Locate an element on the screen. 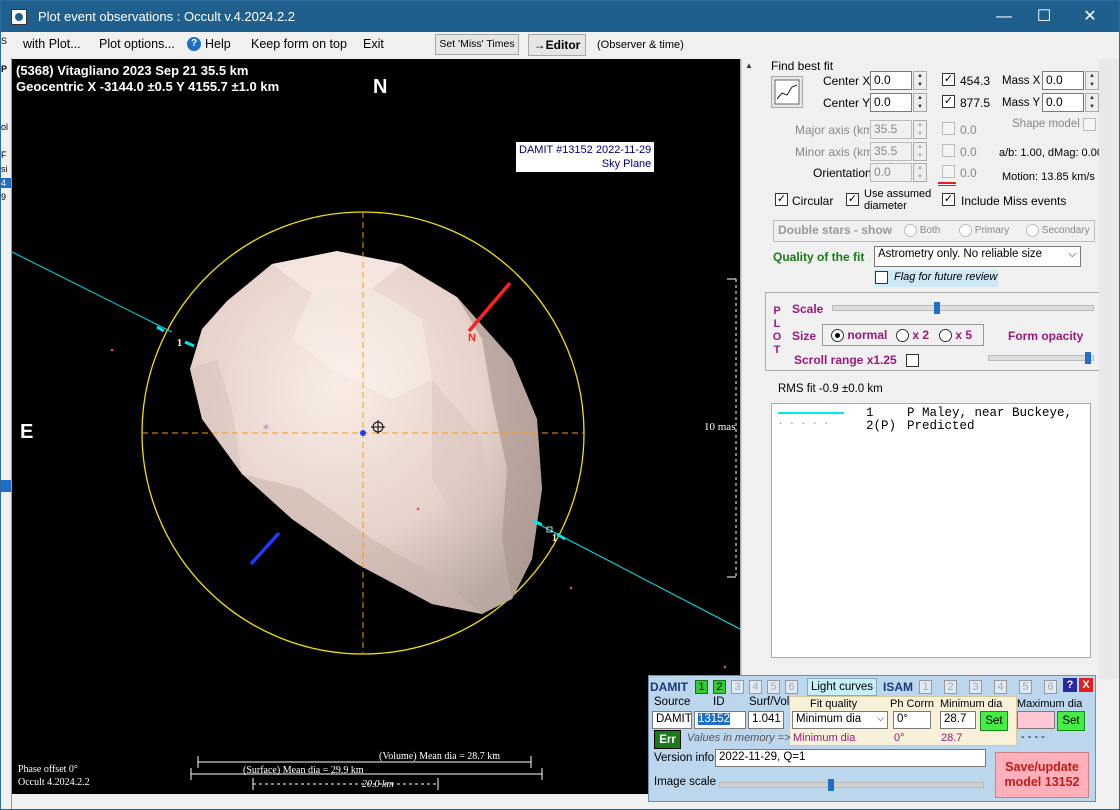 This screenshot has width=1120, height=810. center-x-input: 0.0 is located at coordinates (891, 80).